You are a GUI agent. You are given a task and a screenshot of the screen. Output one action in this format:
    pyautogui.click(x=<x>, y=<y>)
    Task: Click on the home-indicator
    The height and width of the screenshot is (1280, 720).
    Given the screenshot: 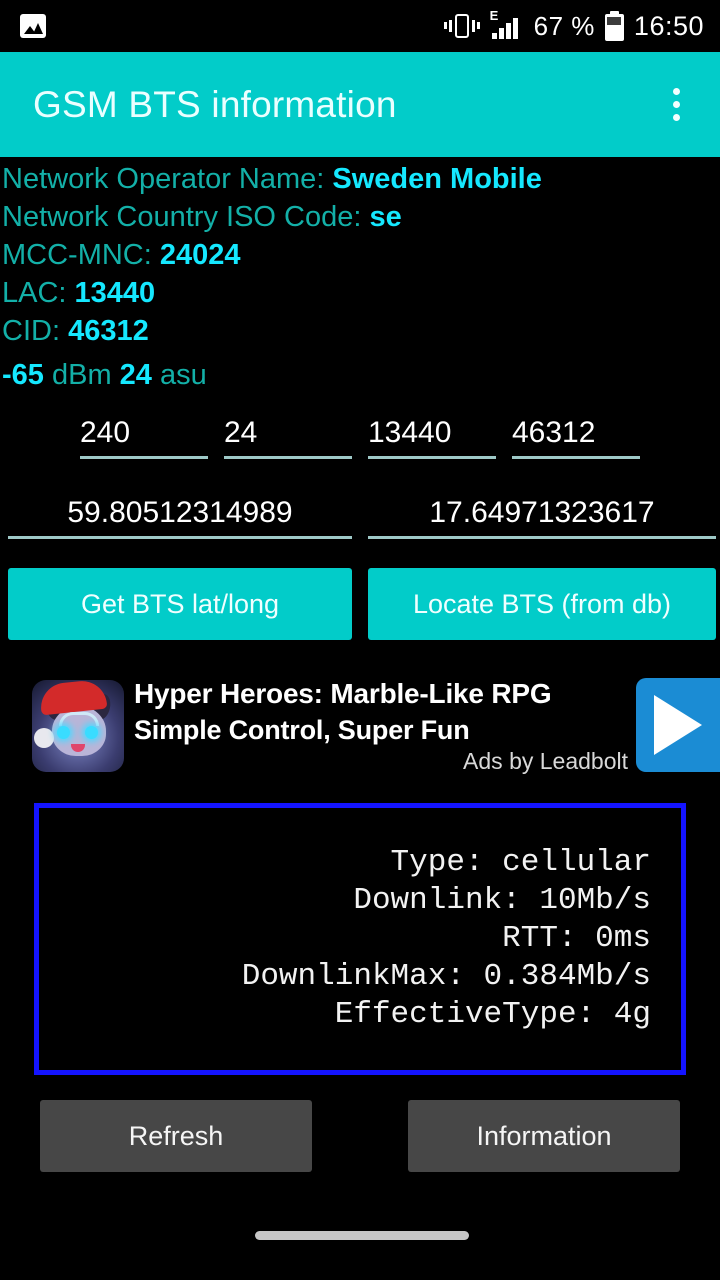 What is the action you would take?
    pyautogui.click(x=362, y=1235)
    